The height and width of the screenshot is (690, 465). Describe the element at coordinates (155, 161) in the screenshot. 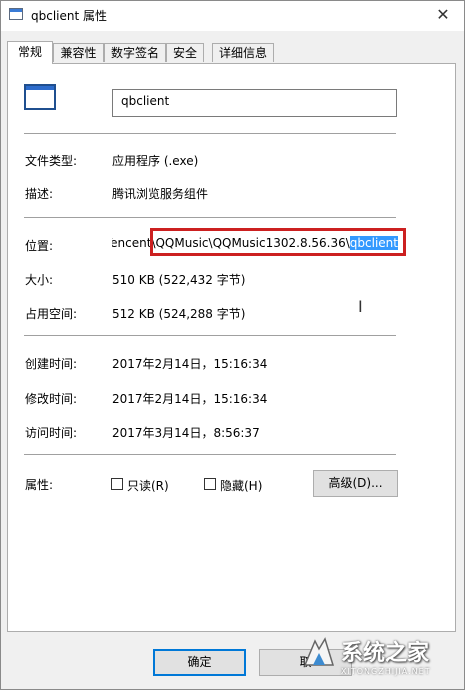

I see `file-type-value: 应用程序 (.exe)` at that location.